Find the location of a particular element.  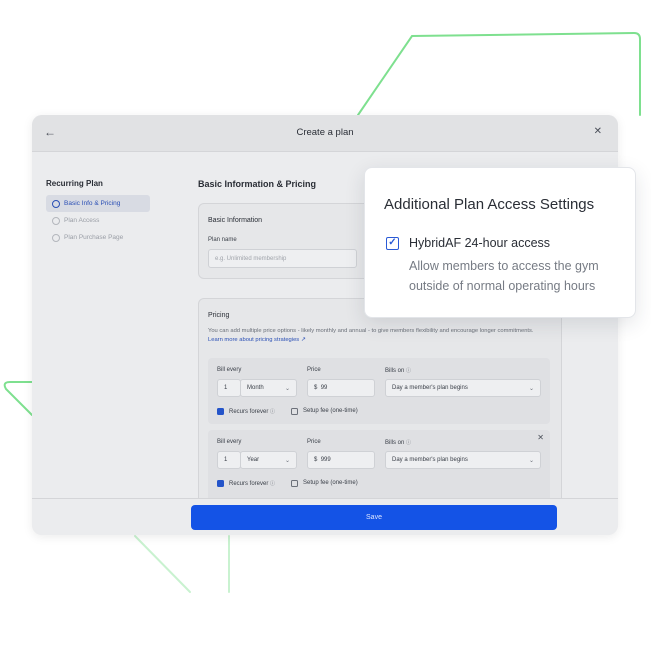

sidebar-item-plan-access: Plan Access is located at coordinates (98, 220).